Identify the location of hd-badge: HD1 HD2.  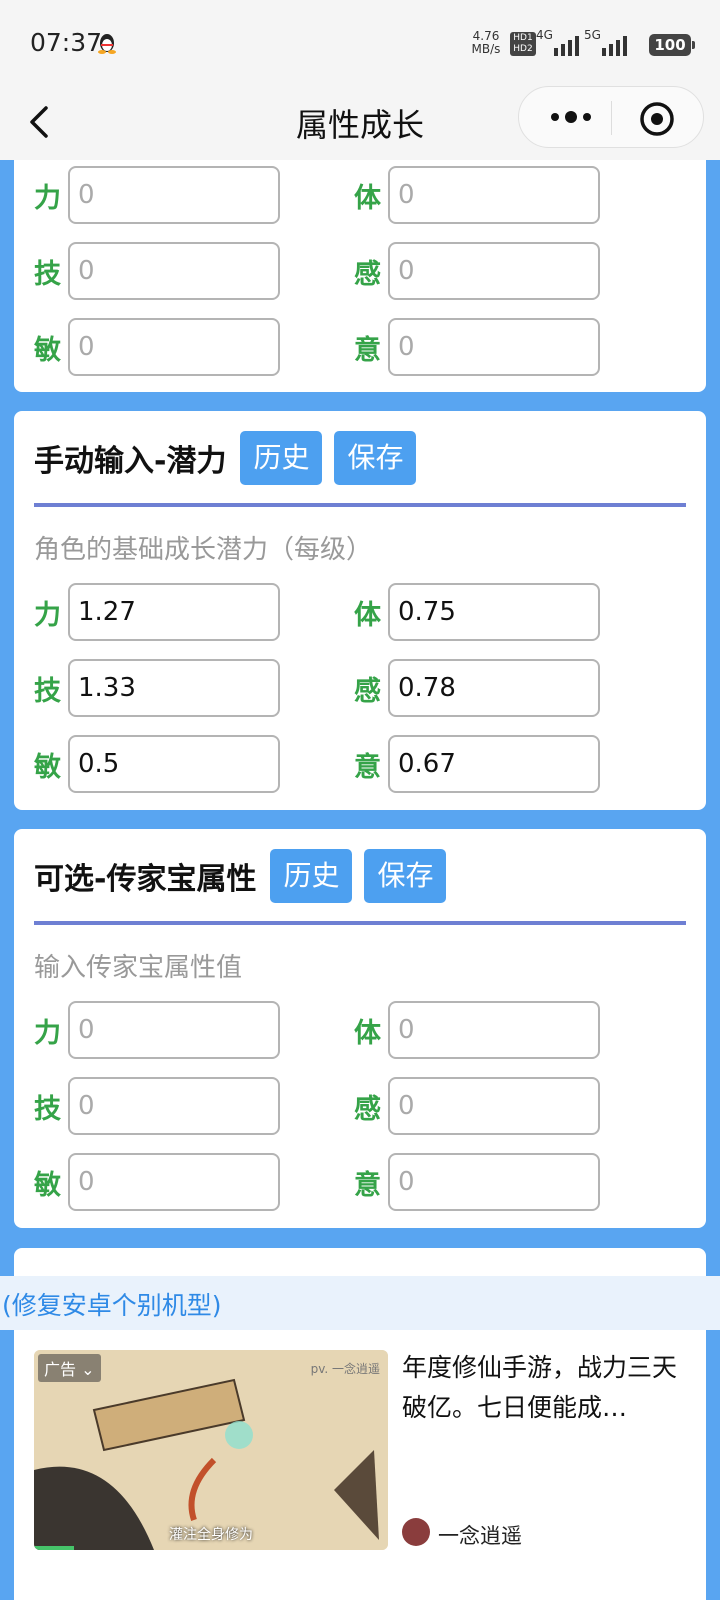
(523, 44).